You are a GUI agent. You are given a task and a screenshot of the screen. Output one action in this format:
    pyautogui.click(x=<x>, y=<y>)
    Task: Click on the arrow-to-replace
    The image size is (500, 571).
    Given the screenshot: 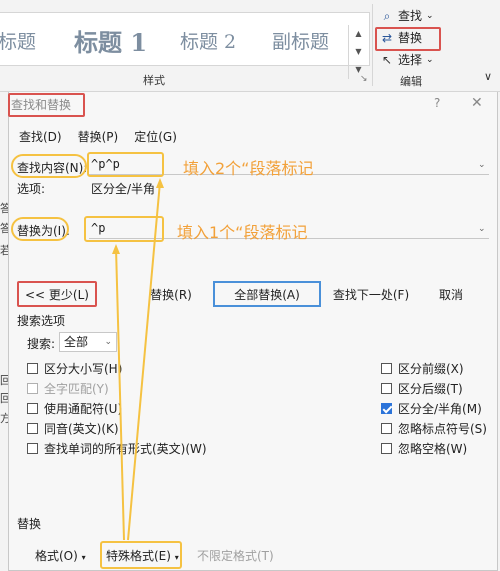 What is the action you would take?
    pyautogui.click(x=120, y=394)
    